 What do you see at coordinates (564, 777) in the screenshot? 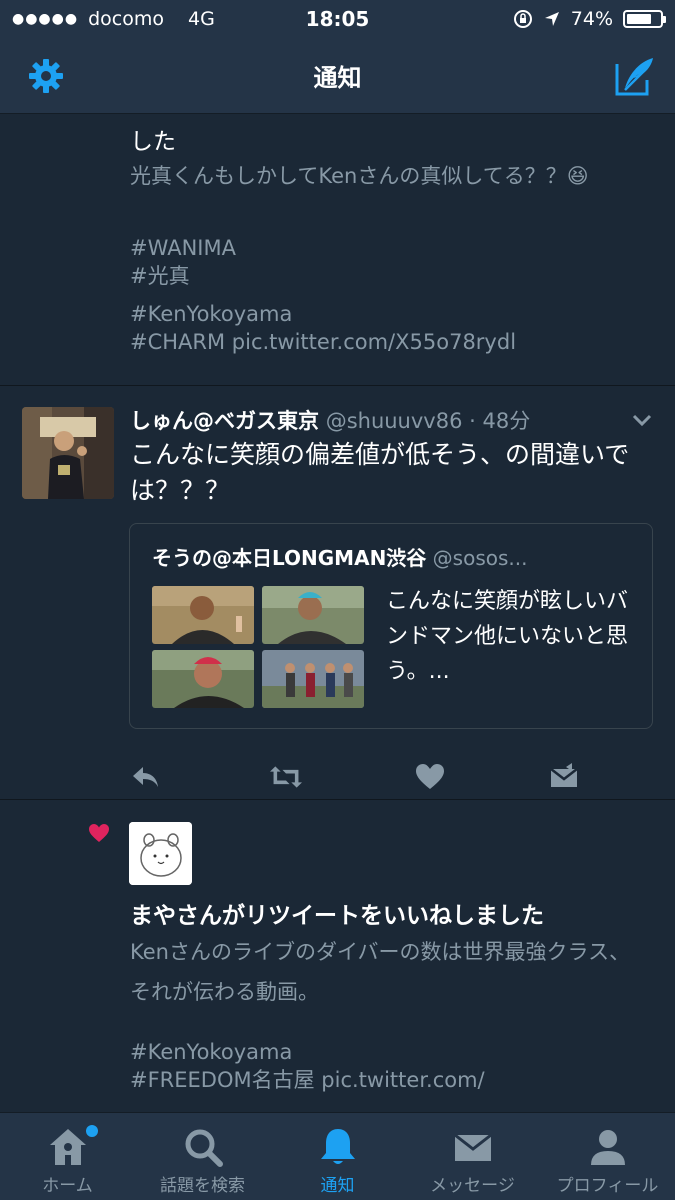
I see `direct-message-icon` at bounding box center [564, 777].